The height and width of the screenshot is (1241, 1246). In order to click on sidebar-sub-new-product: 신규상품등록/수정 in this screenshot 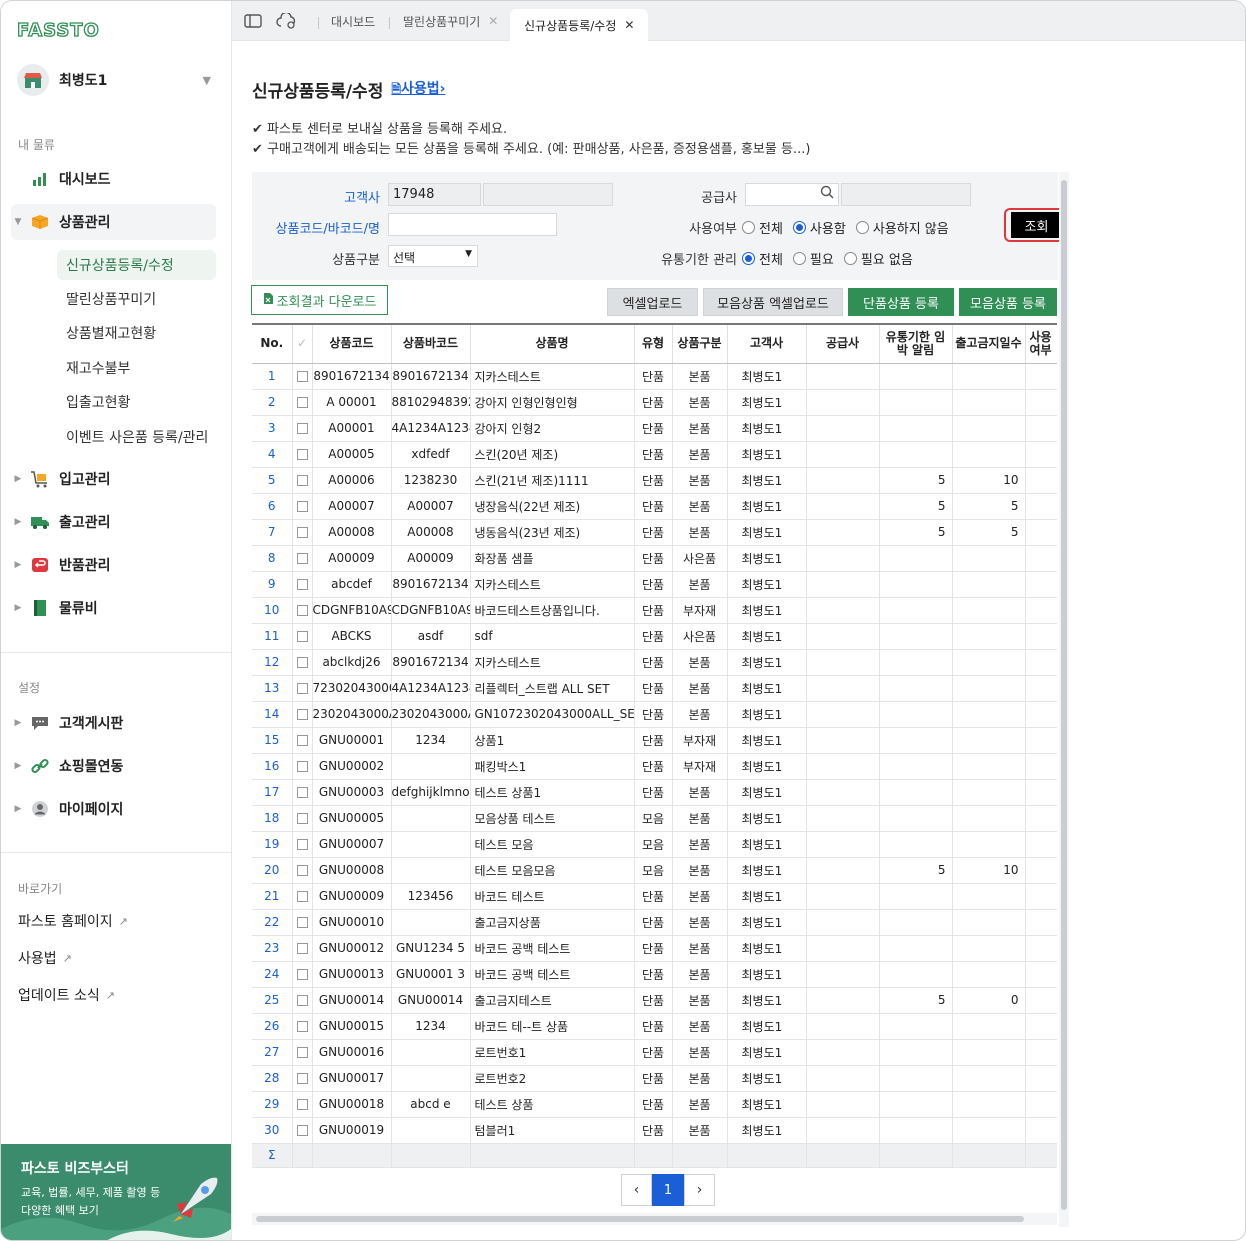, I will do `click(136, 265)`.